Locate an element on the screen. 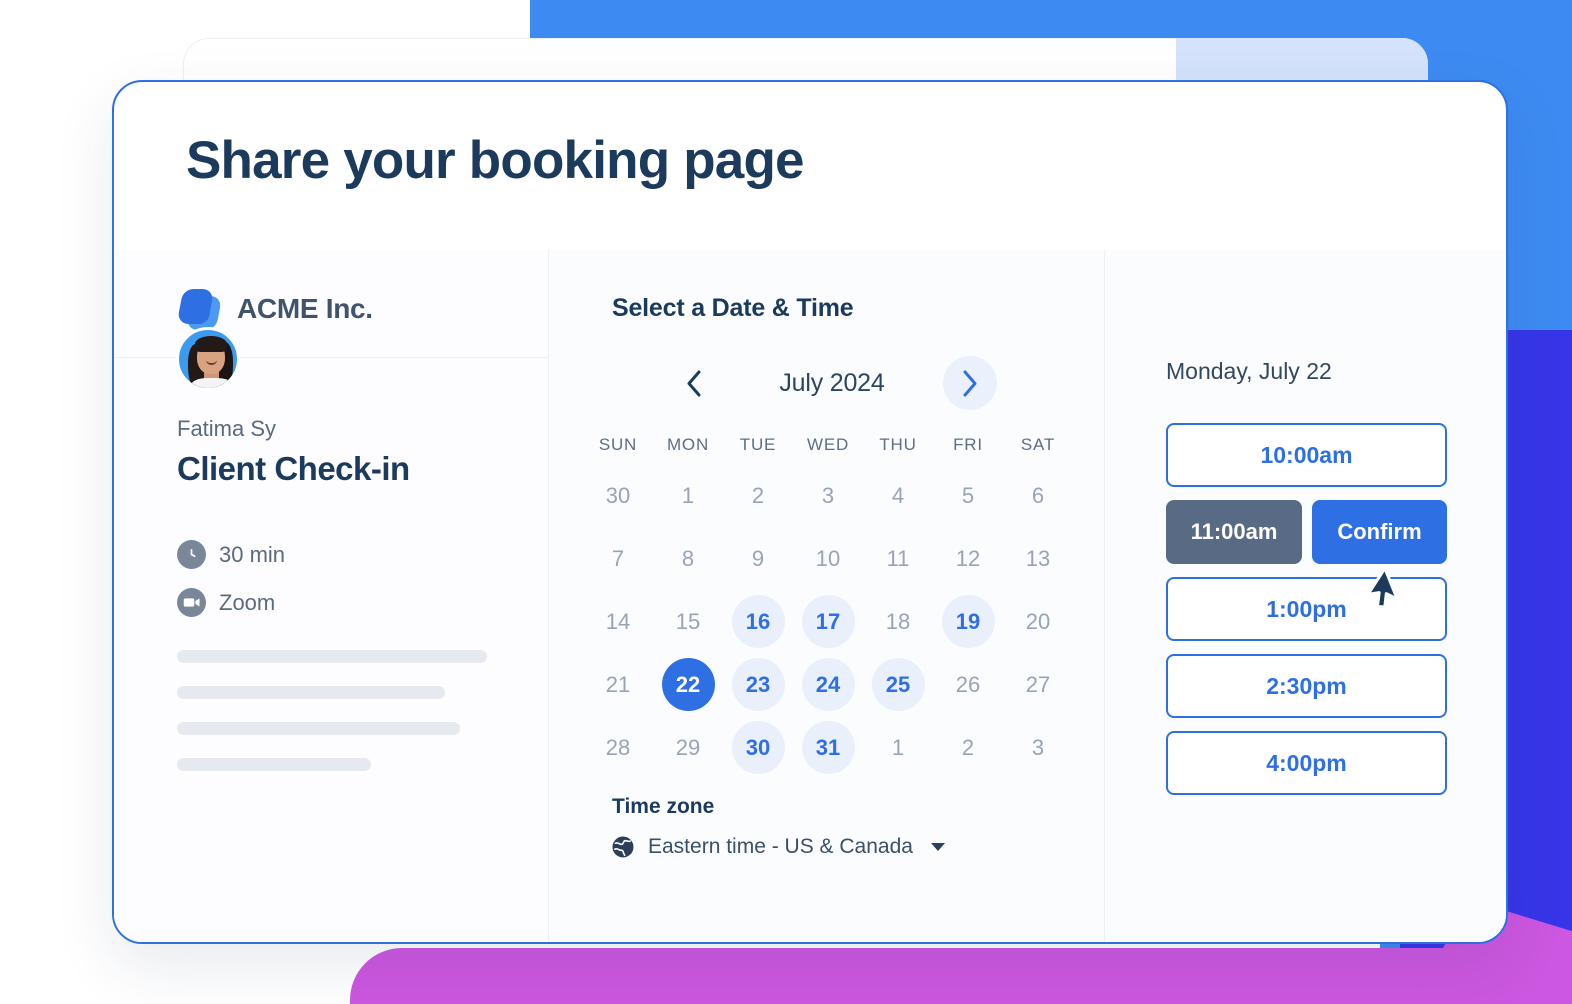  event-title: Client Check-in is located at coordinates (293, 468).